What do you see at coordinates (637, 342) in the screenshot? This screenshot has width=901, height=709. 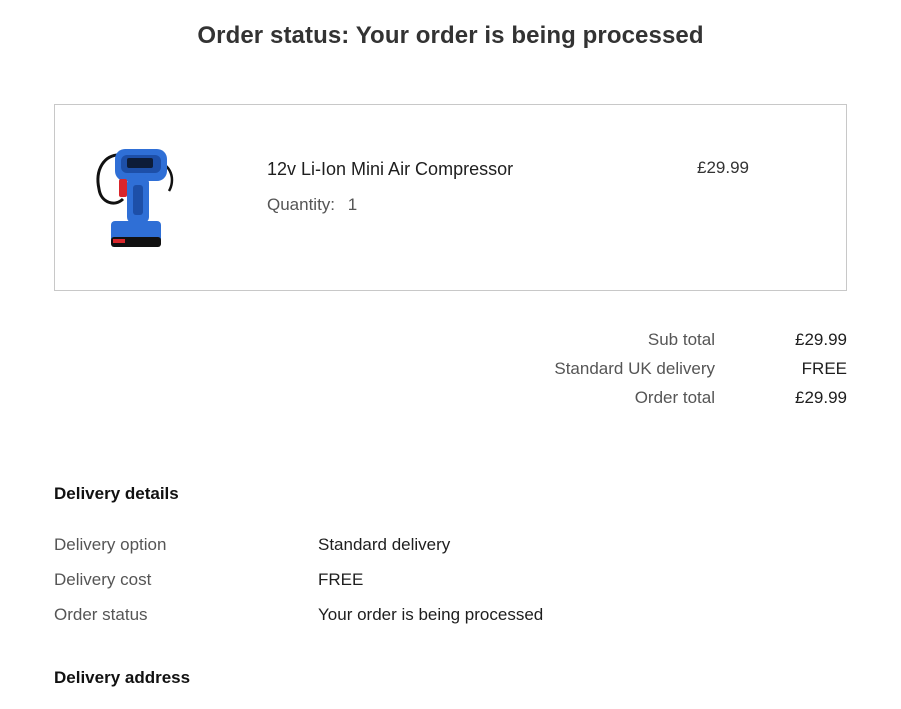 I see `summary-subtotal-row: Sub total £29.99` at bounding box center [637, 342].